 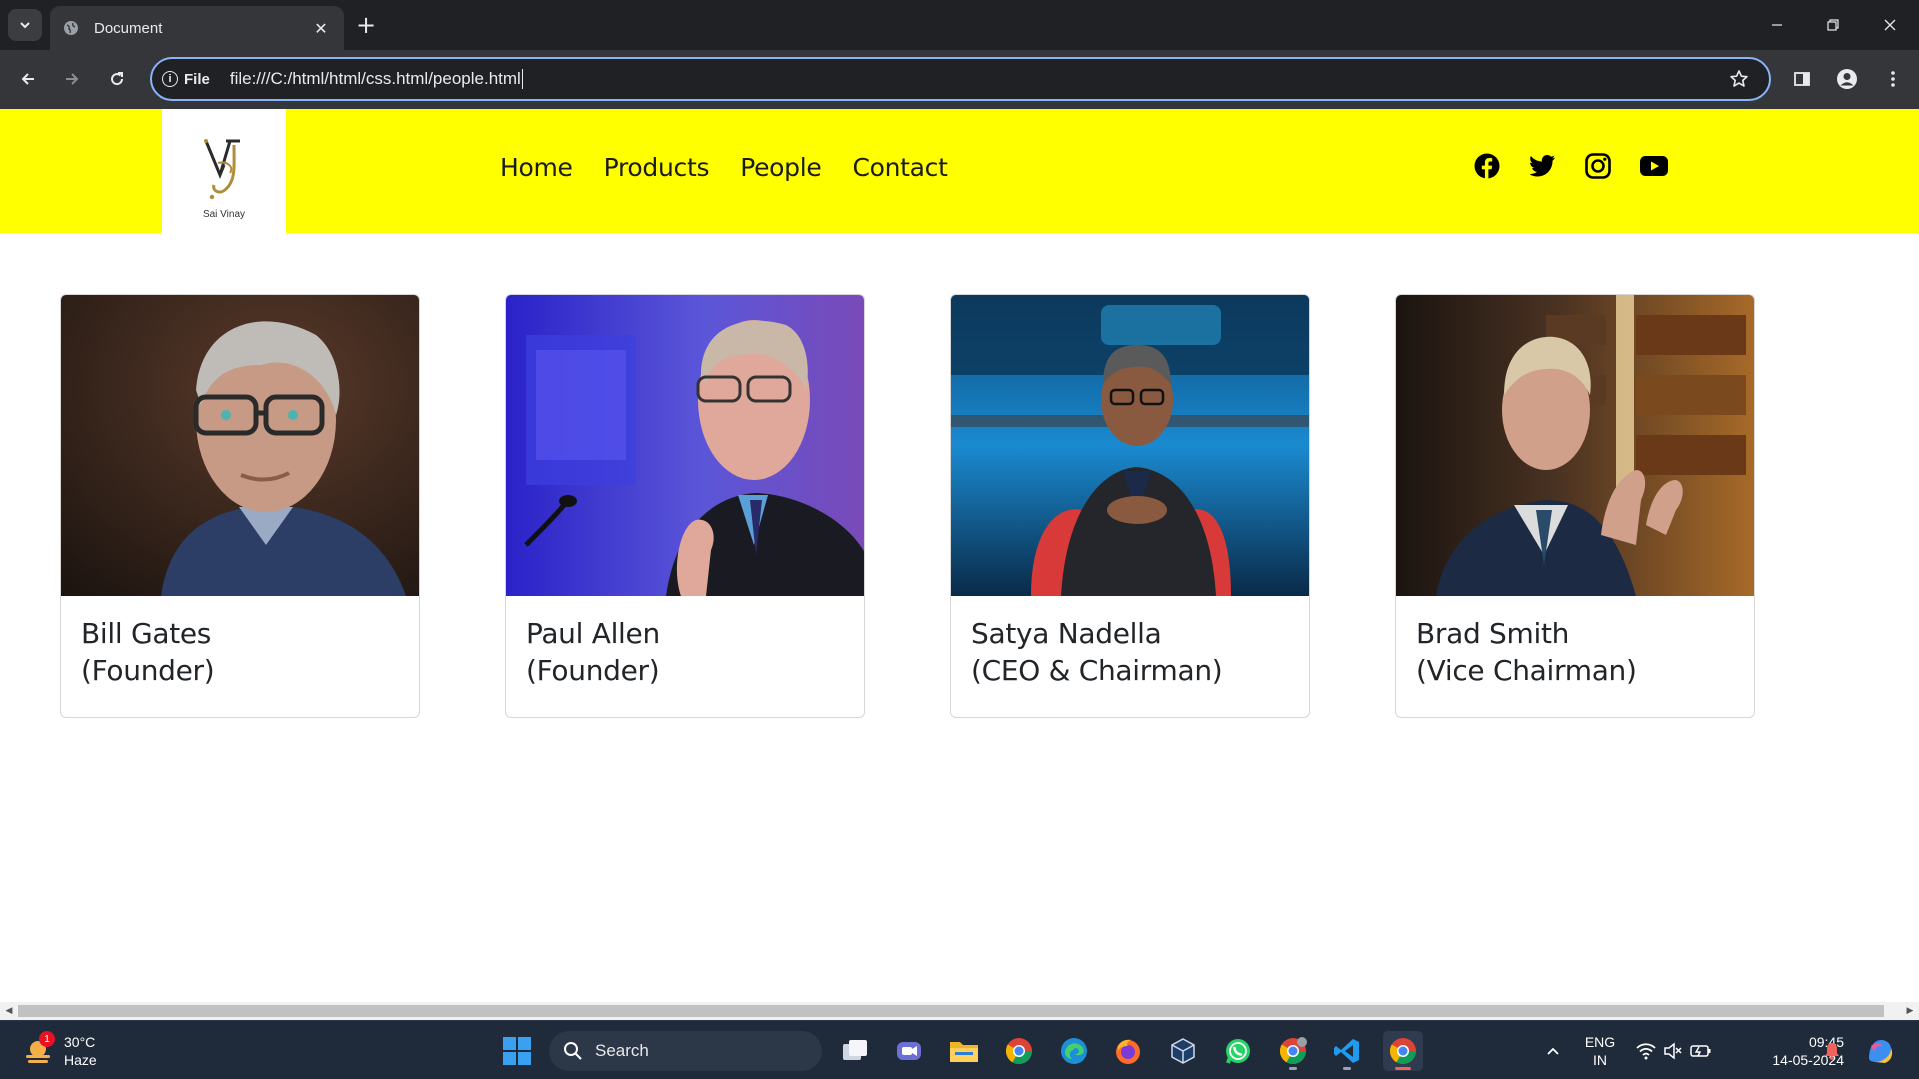 I want to click on show-hidden-icons-button, so click(x=1553, y=1051).